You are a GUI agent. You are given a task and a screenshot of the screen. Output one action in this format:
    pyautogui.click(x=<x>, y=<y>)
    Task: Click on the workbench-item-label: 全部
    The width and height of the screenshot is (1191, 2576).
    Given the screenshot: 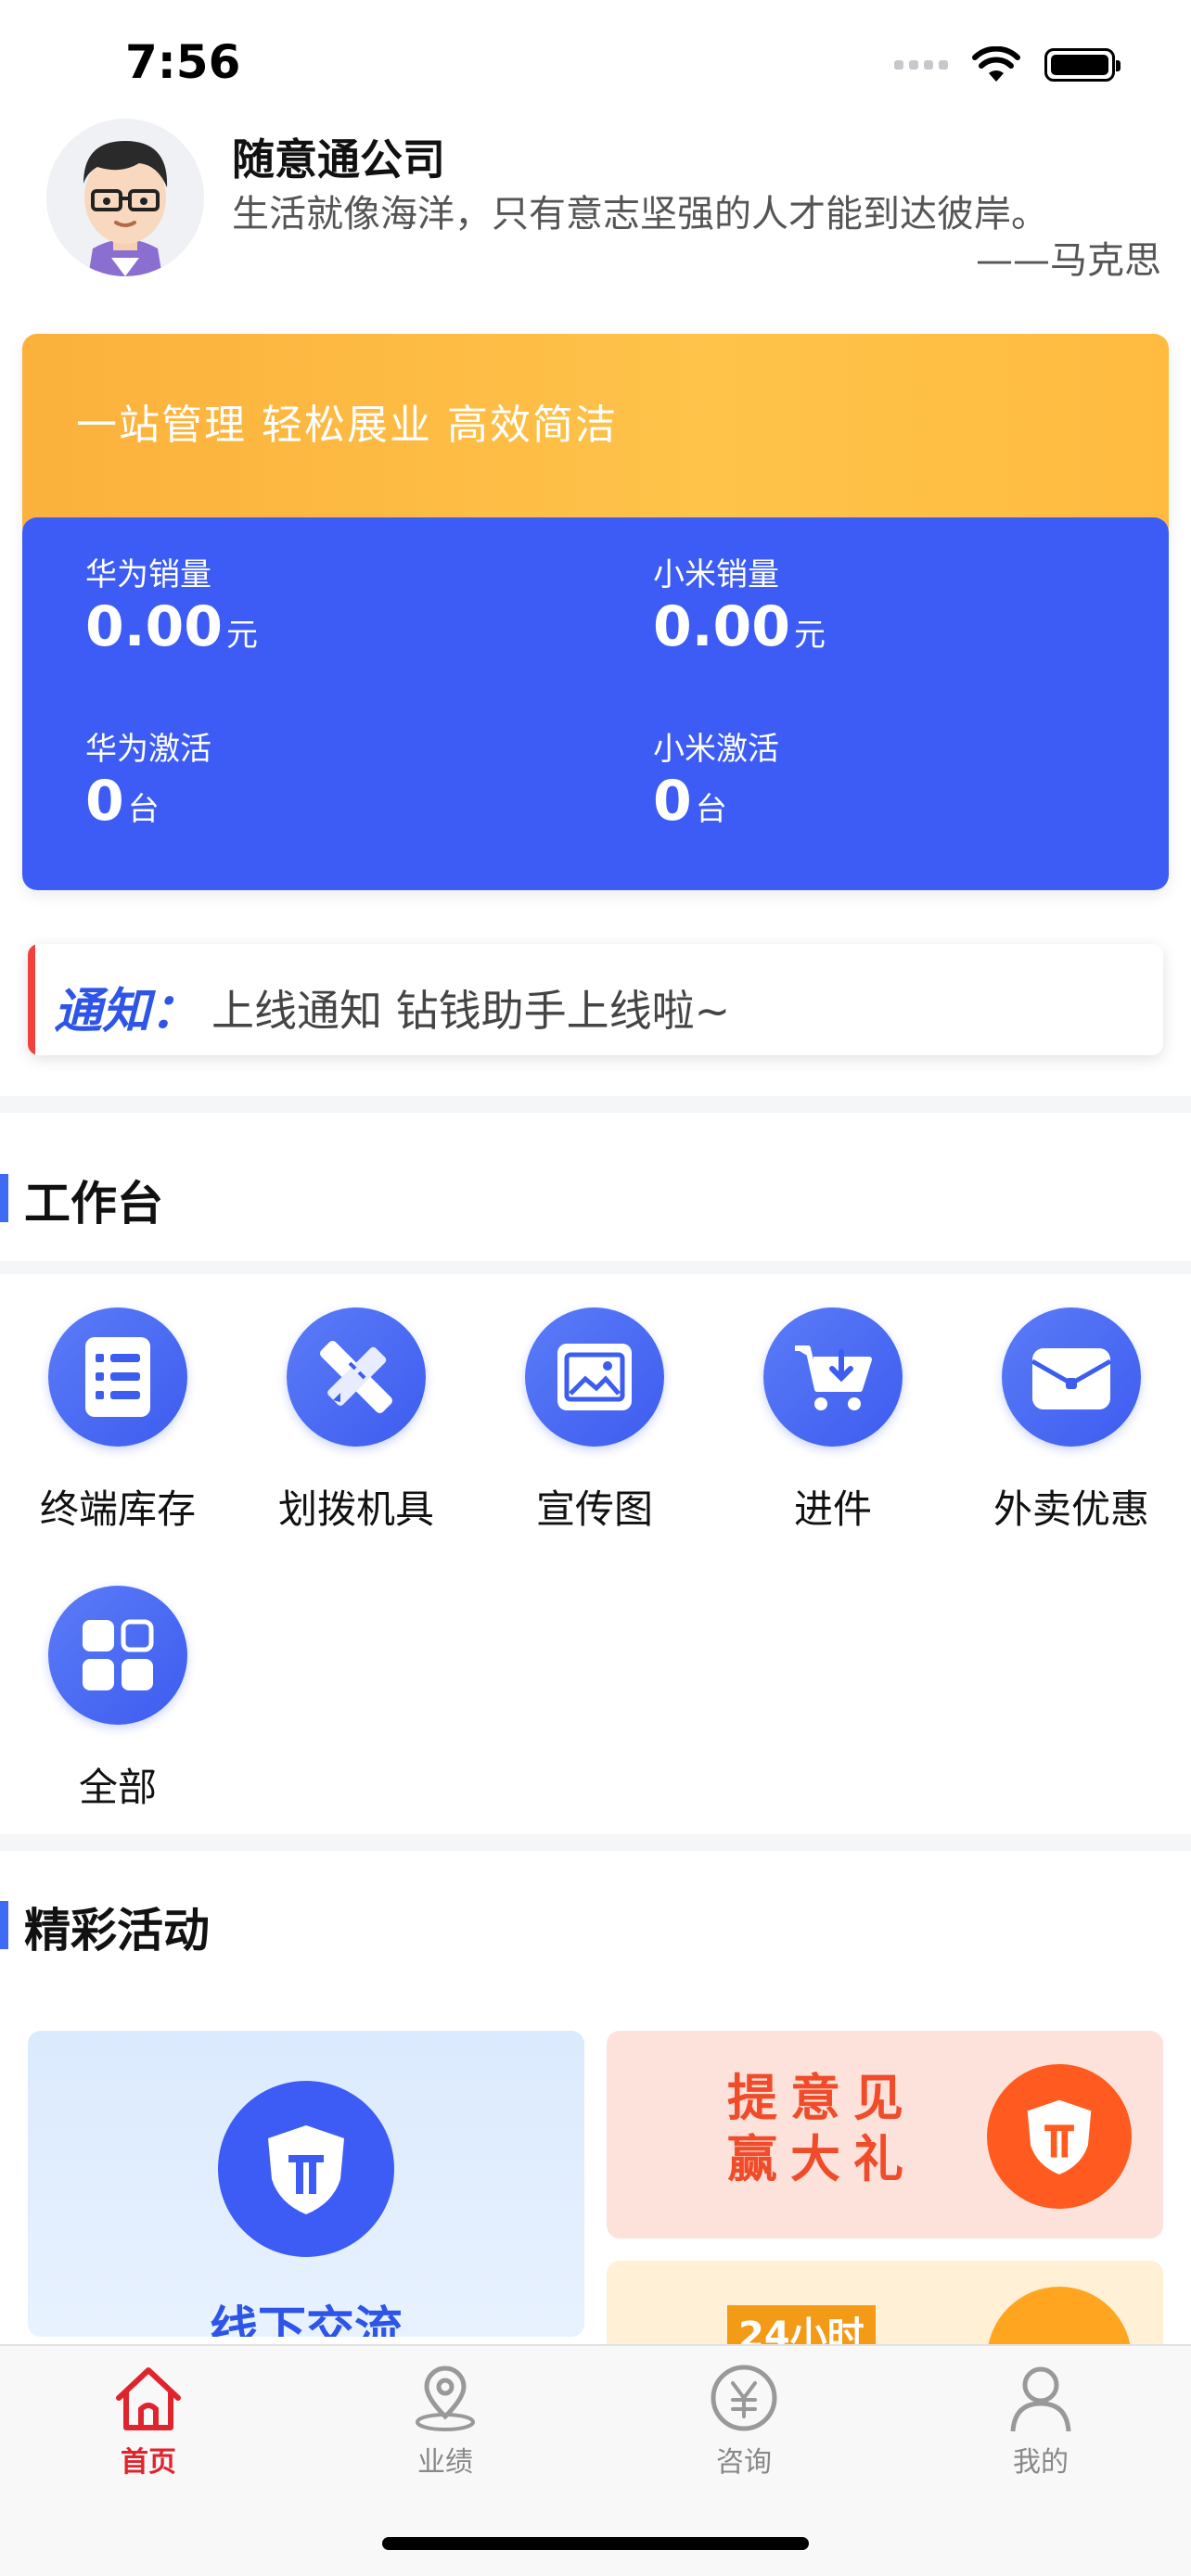 What is the action you would take?
    pyautogui.click(x=117, y=1787)
    